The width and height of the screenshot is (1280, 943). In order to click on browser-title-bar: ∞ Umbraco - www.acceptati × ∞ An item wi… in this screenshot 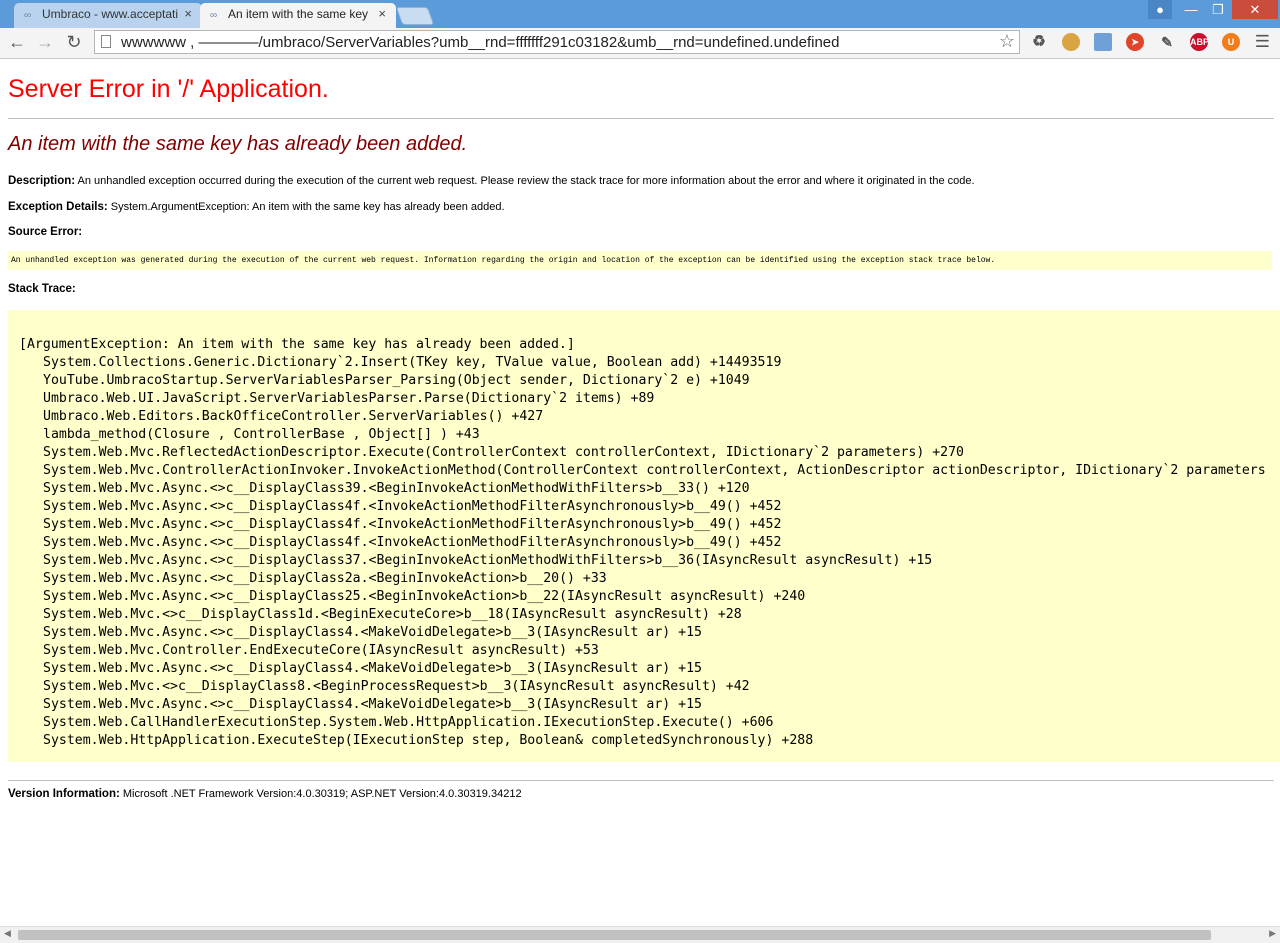, I will do `click(640, 14)`.